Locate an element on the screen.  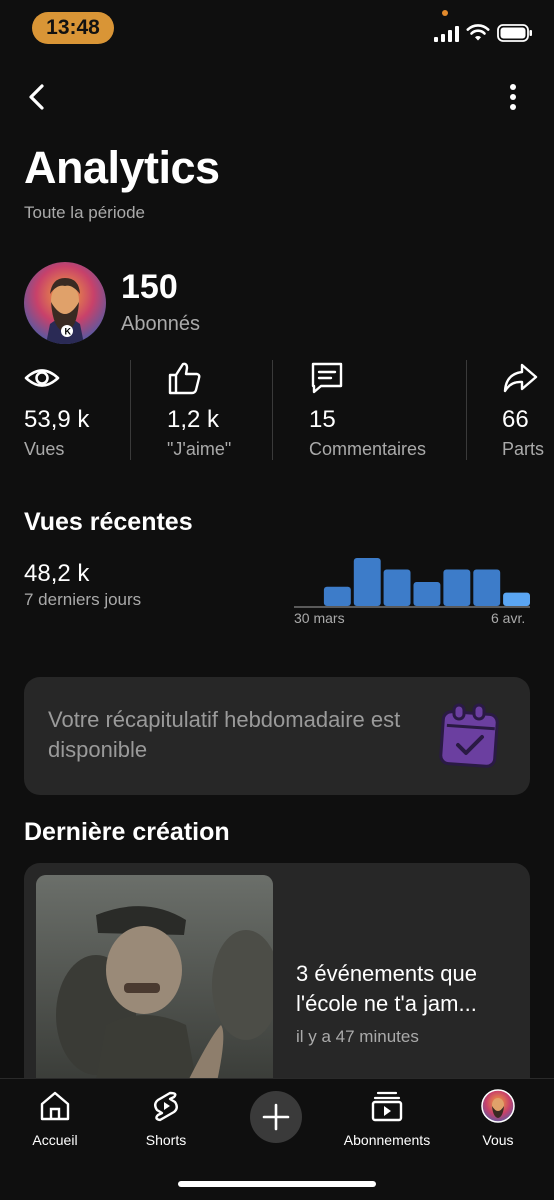
back-button is located at coordinates (37, 97).